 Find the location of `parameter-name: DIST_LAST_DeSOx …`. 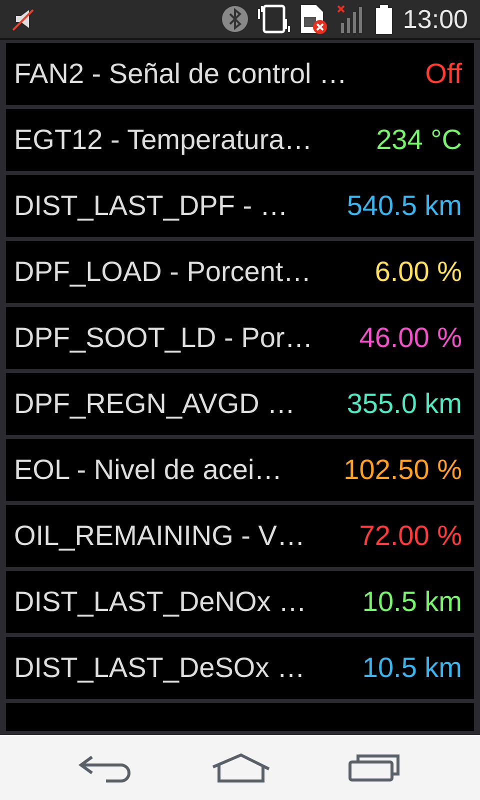

parameter-name: DIST_LAST_DeSOx … is located at coordinates (159, 668).